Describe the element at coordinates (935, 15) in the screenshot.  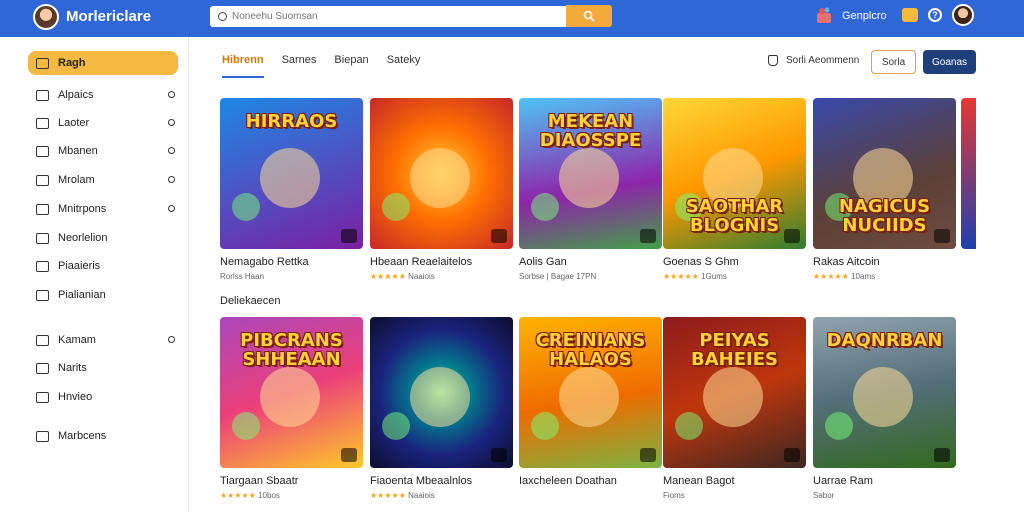
I see `help-icon: ?` at that location.